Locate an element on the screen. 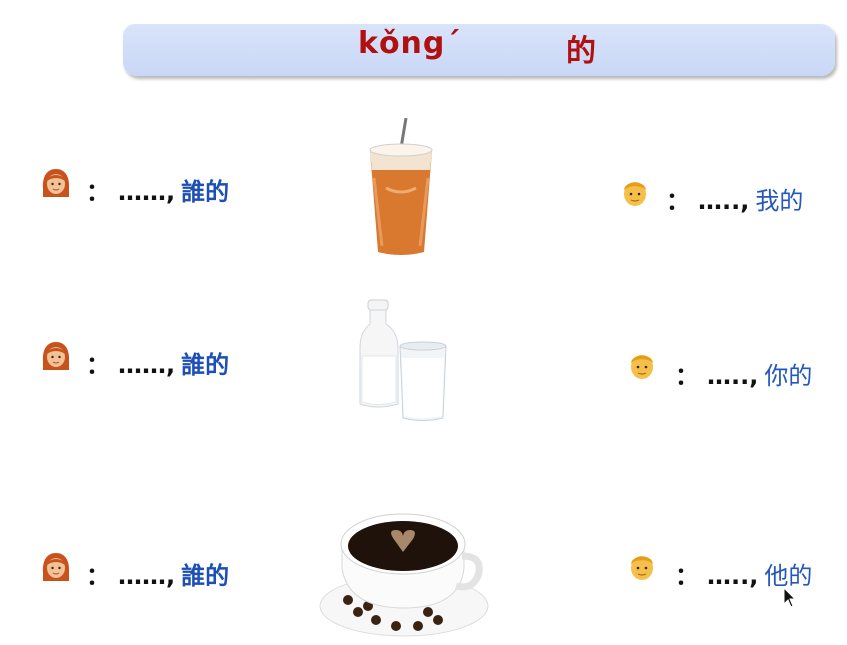 The width and height of the screenshot is (847, 645). title-pinyin: kǒng´ is located at coordinates (410, 43).